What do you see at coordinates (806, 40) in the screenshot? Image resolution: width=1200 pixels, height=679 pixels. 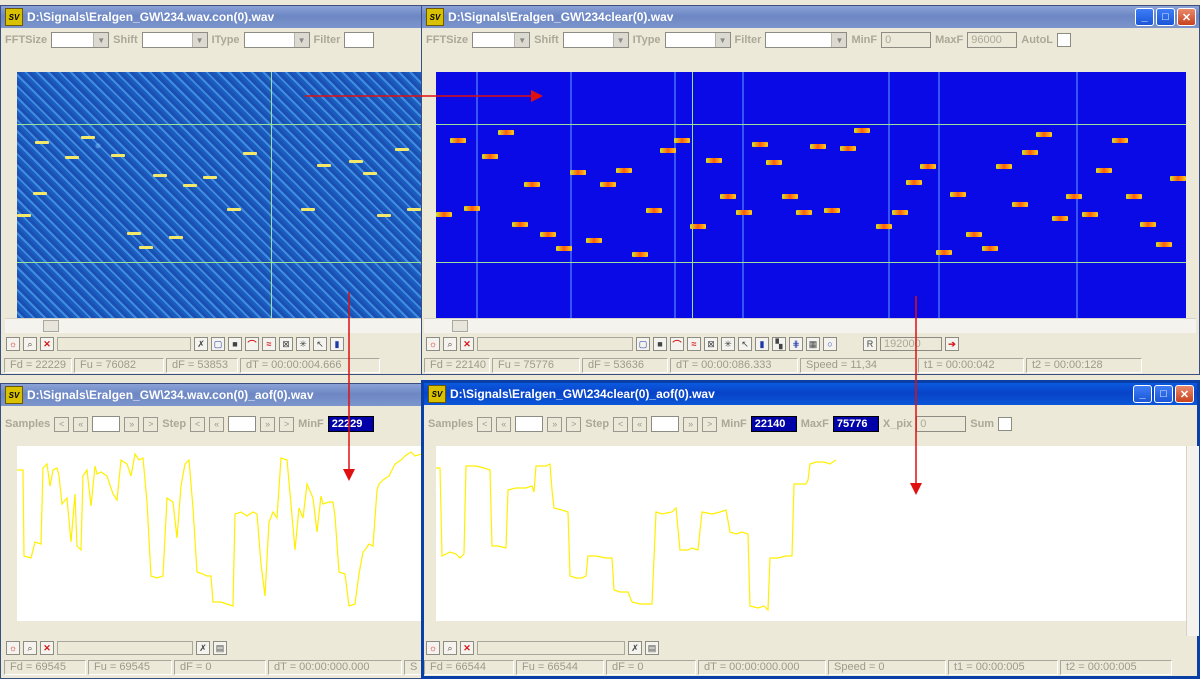 I see `filter-select: ▼` at bounding box center [806, 40].